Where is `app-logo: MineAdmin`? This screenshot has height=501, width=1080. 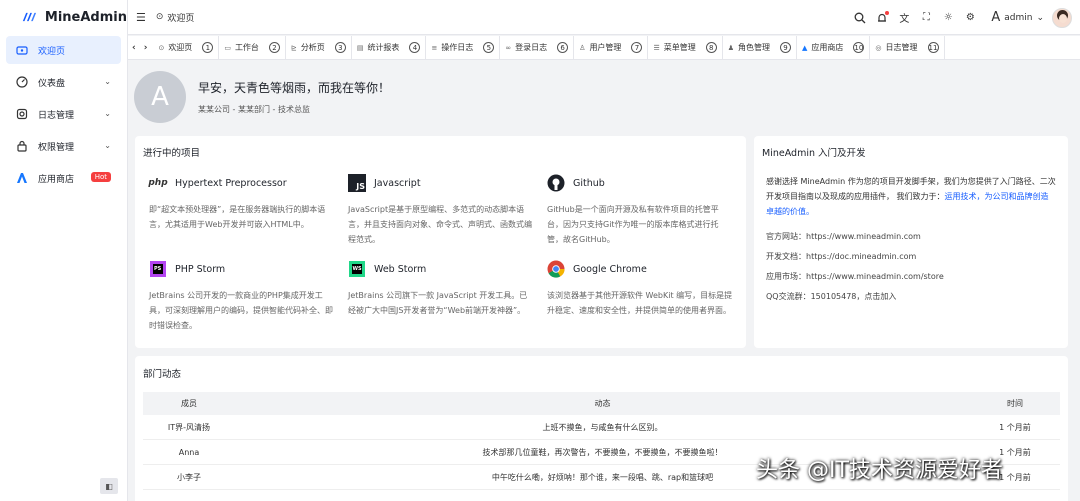
app-logo: MineAdmin is located at coordinates (63, 17).